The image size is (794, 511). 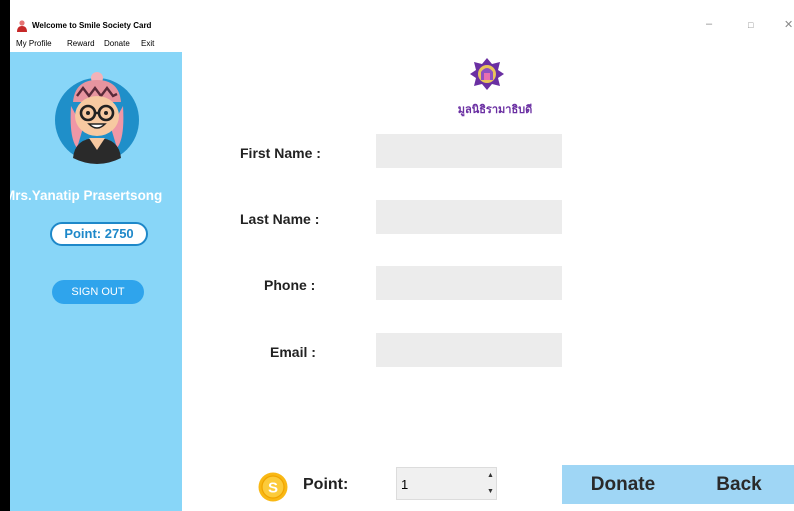 What do you see at coordinates (97, 118) in the screenshot?
I see `avatar` at bounding box center [97, 118].